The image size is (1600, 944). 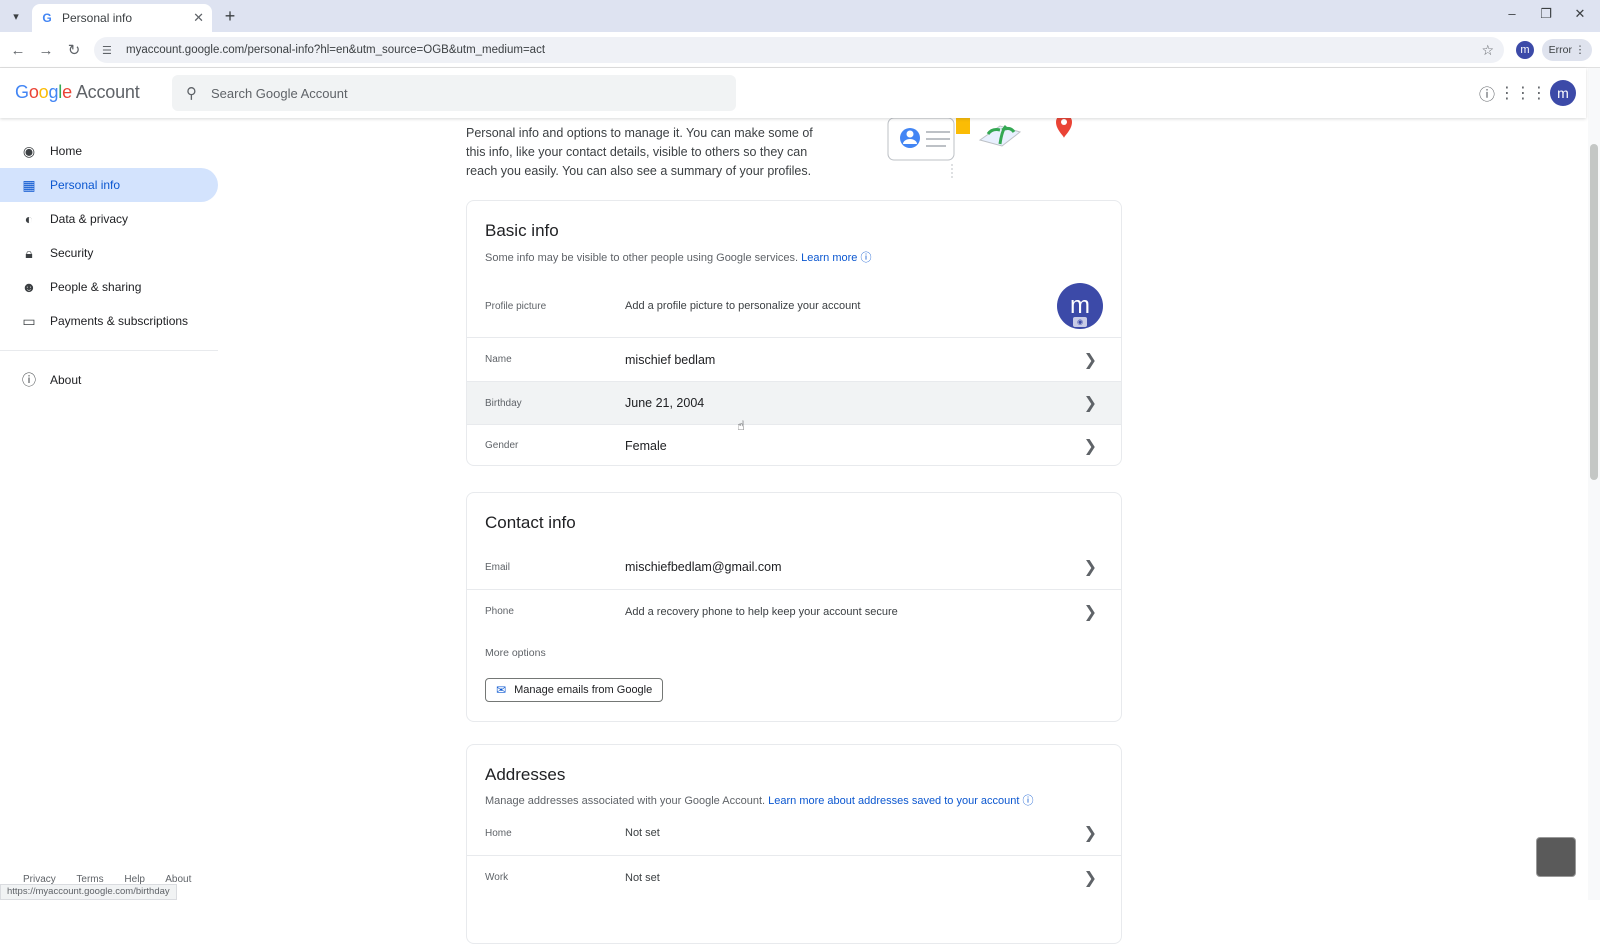 What do you see at coordinates (703, 567) in the screenshot?
I see `email-value: mischiefbedlam@gmail.com` at bounding box center [703, 567].